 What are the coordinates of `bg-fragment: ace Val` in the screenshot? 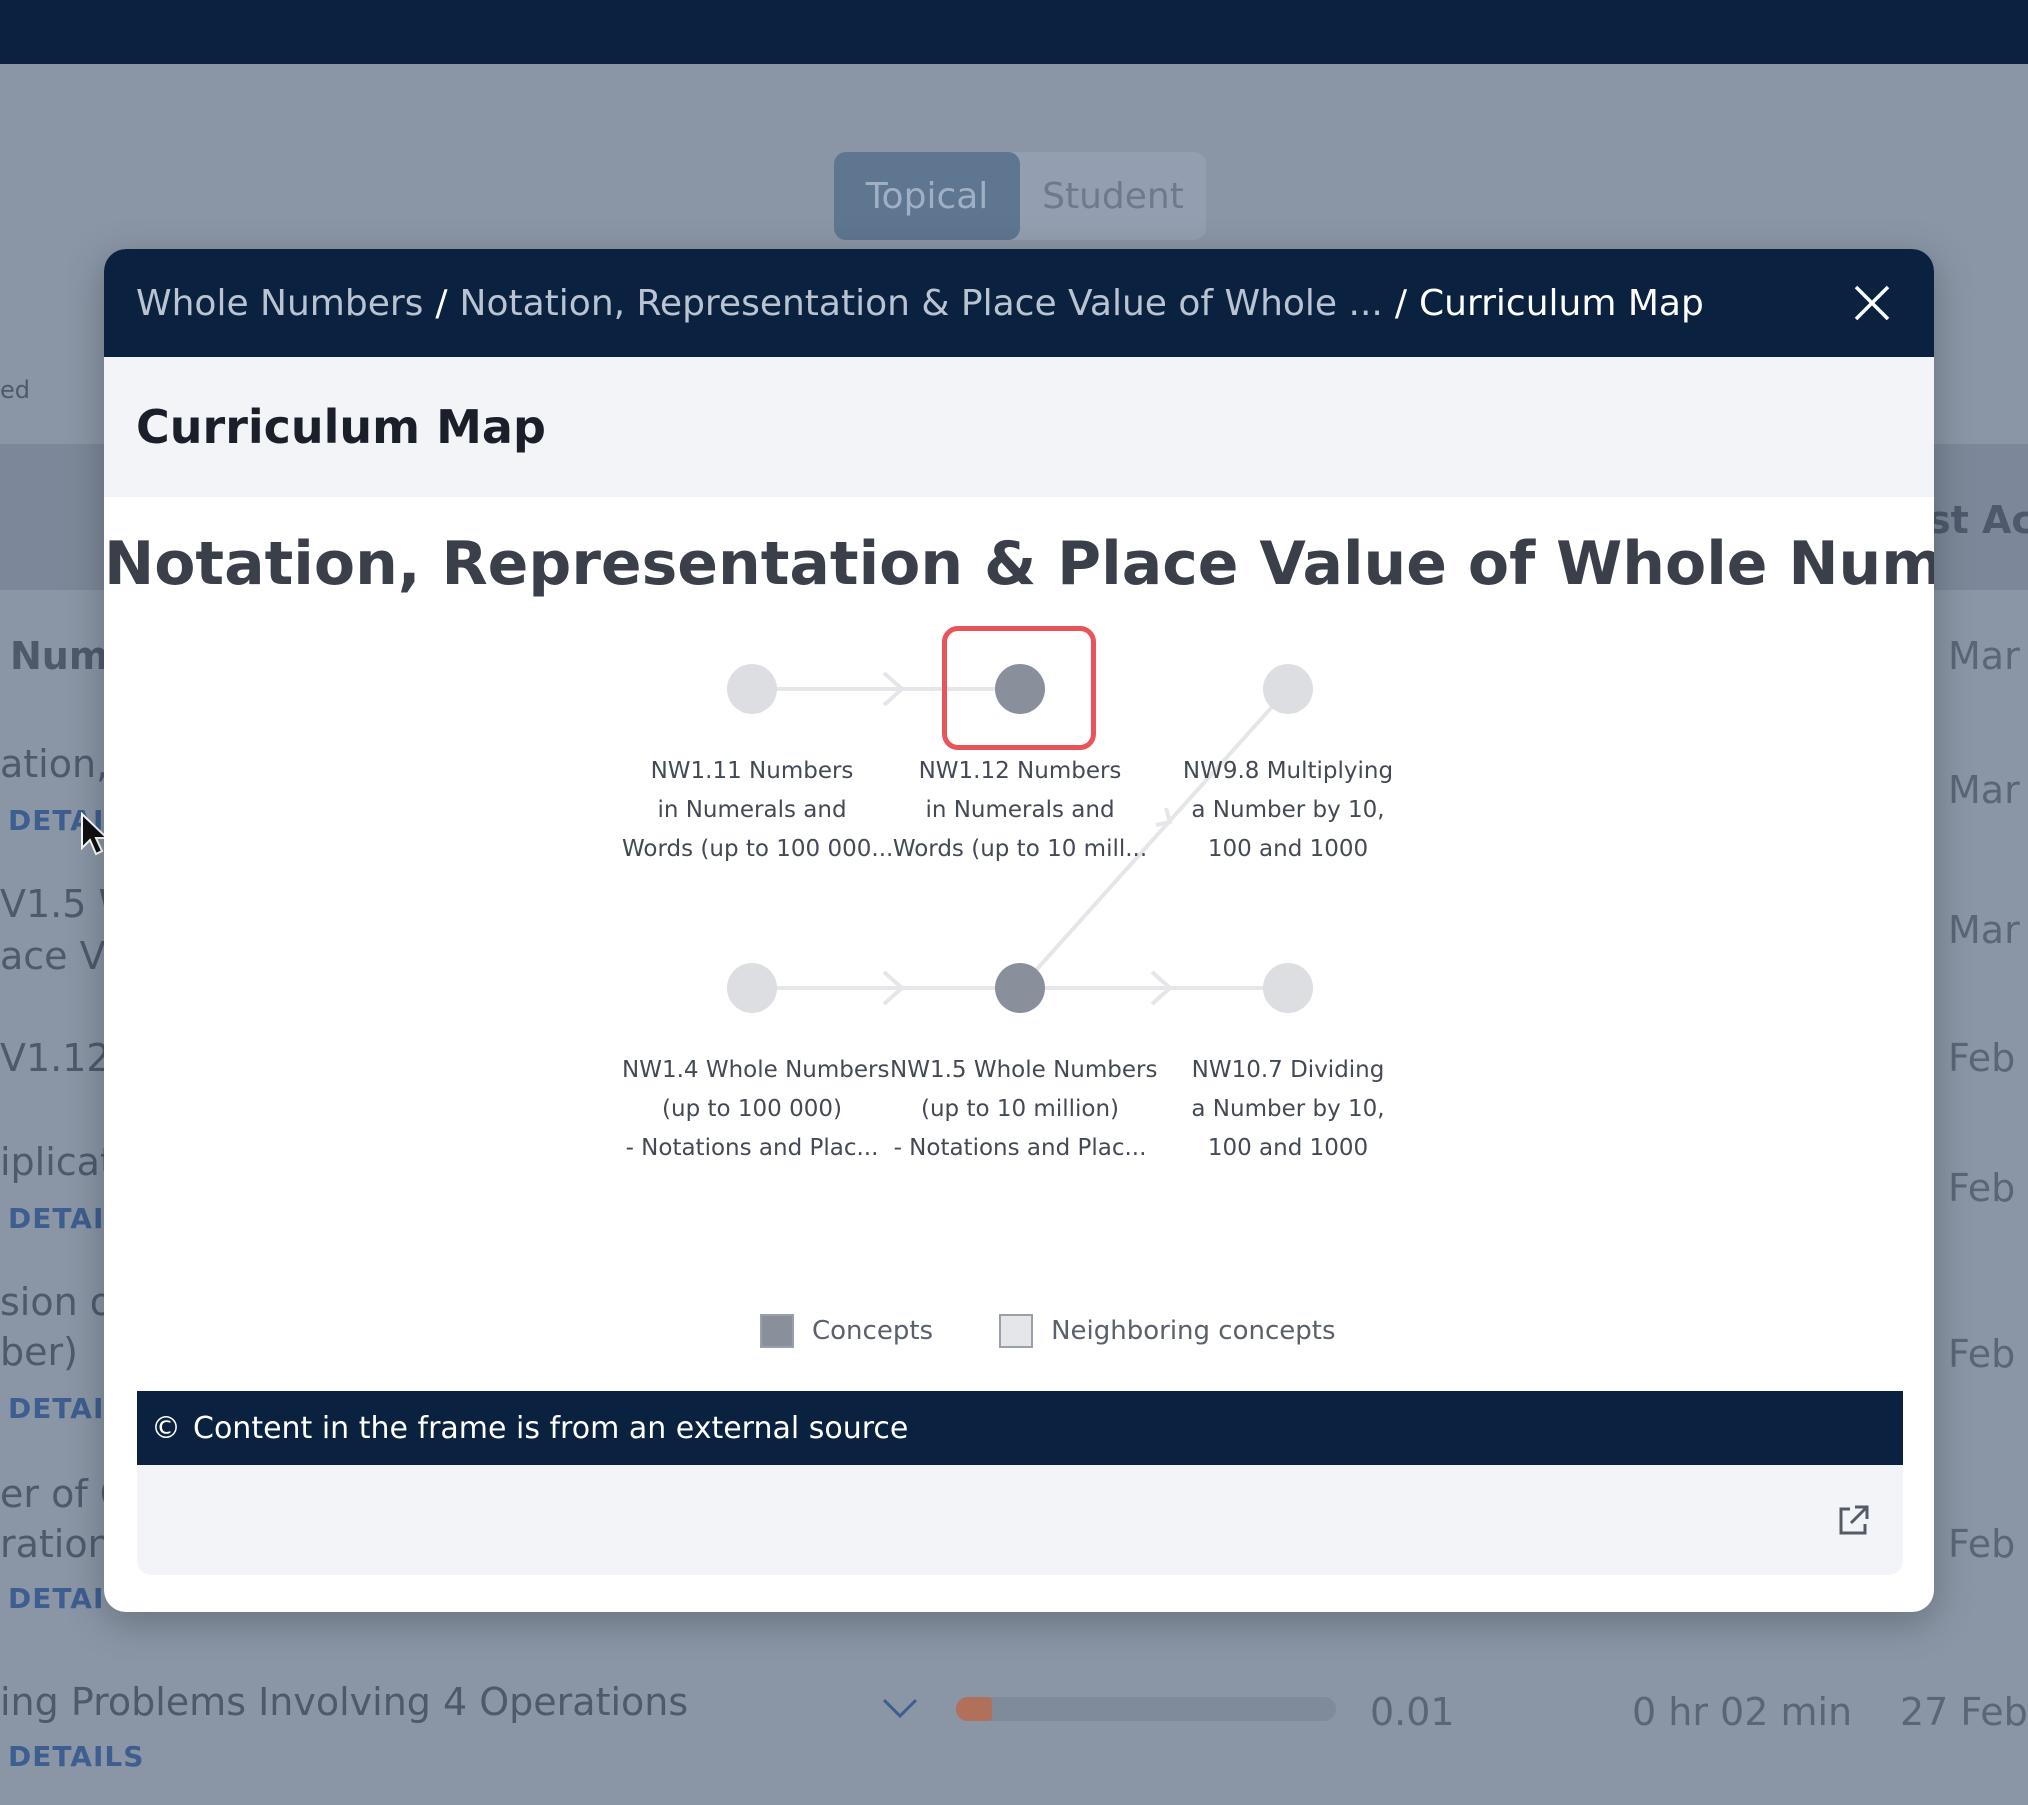 It's located at (52, 956).